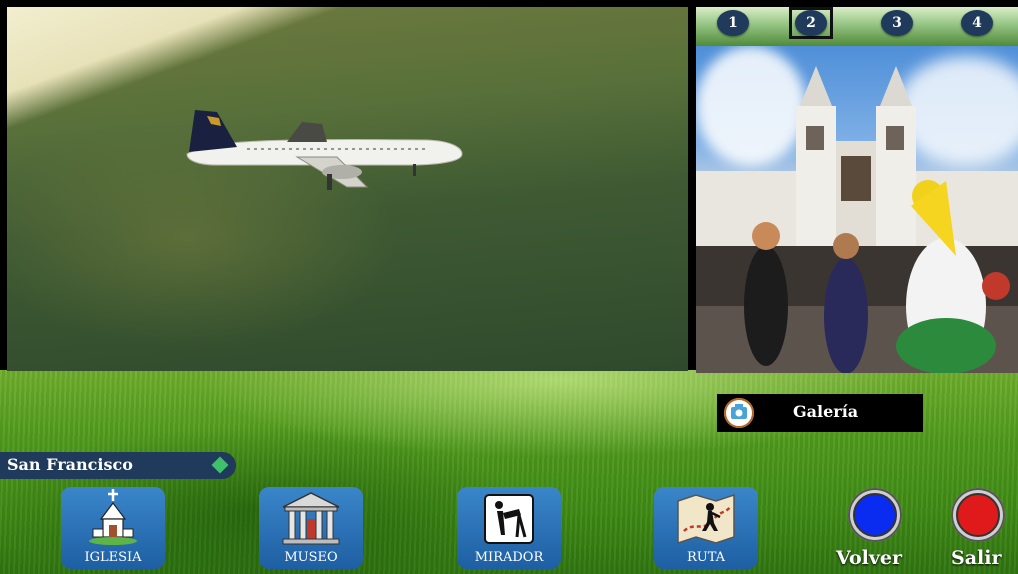 Image resolution: width=1018 pixels, height=574 pixels. Describe the element at coordinates (70, 464) in the screenshot. I see `location-label: San Francisco` at that location.